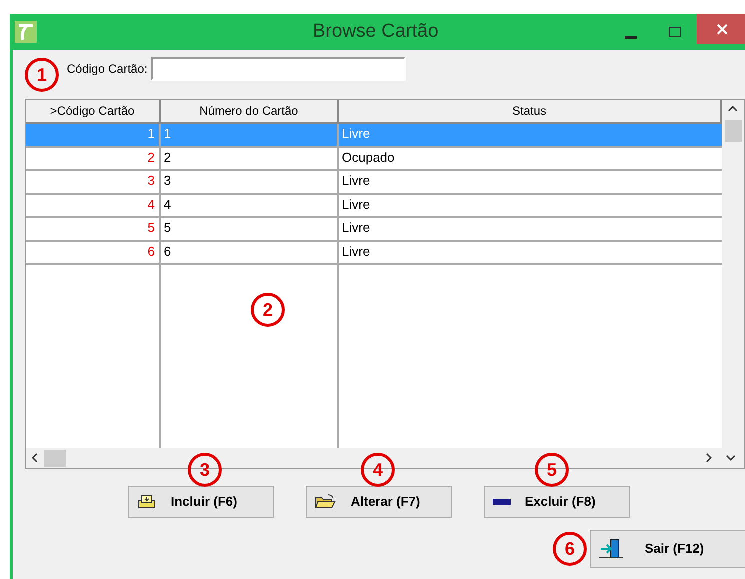 This screenshot has height=579, width=745. Describe the element at coordinates (374, 182) in the screenshot. I see `table-row: 3 3 Livre` at that location.